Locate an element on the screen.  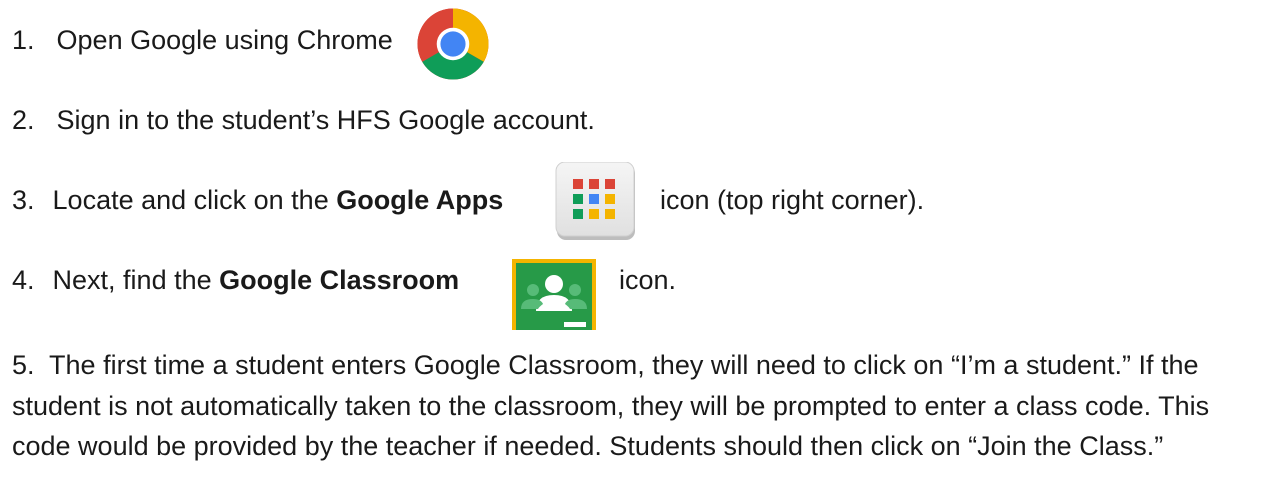
step-1-number: 1. is located at coordinates (23, 40).